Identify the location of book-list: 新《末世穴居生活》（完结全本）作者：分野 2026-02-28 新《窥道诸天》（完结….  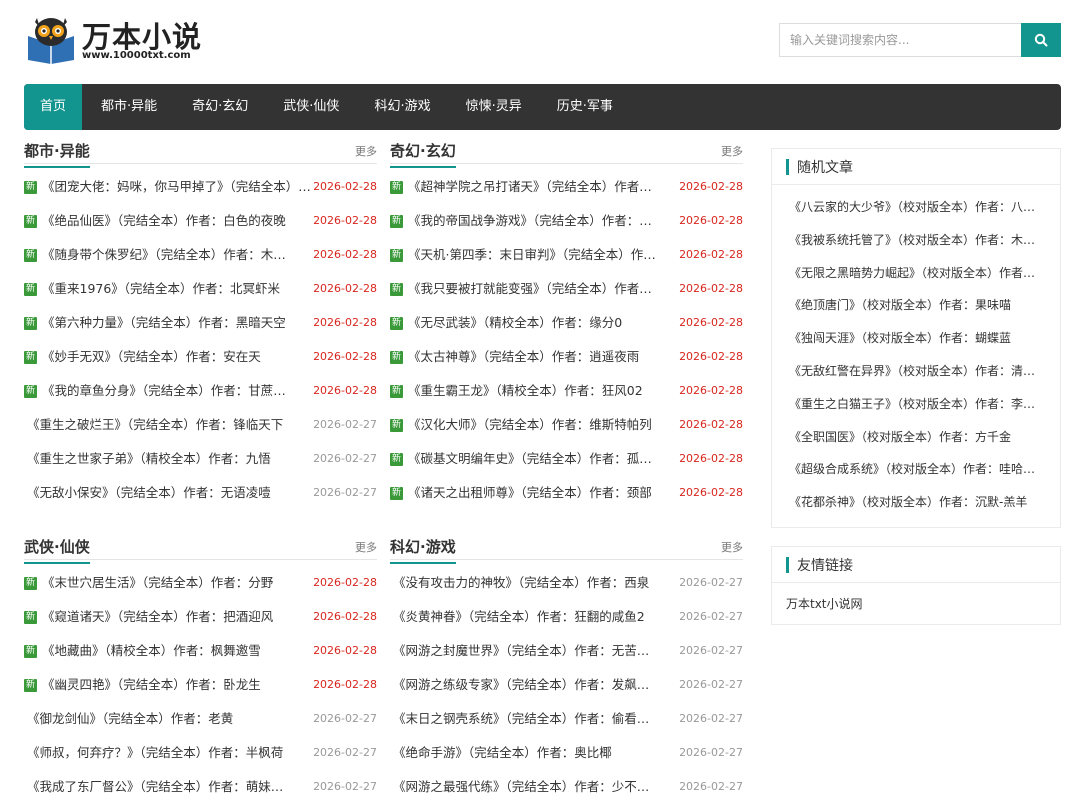
(200, 685).